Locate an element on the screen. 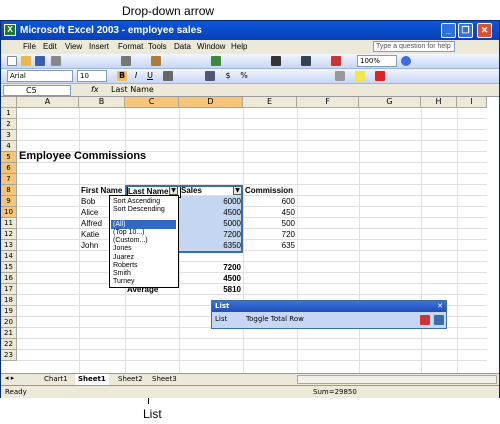  row-header-11: 11 is located at coordinates (9, 223).